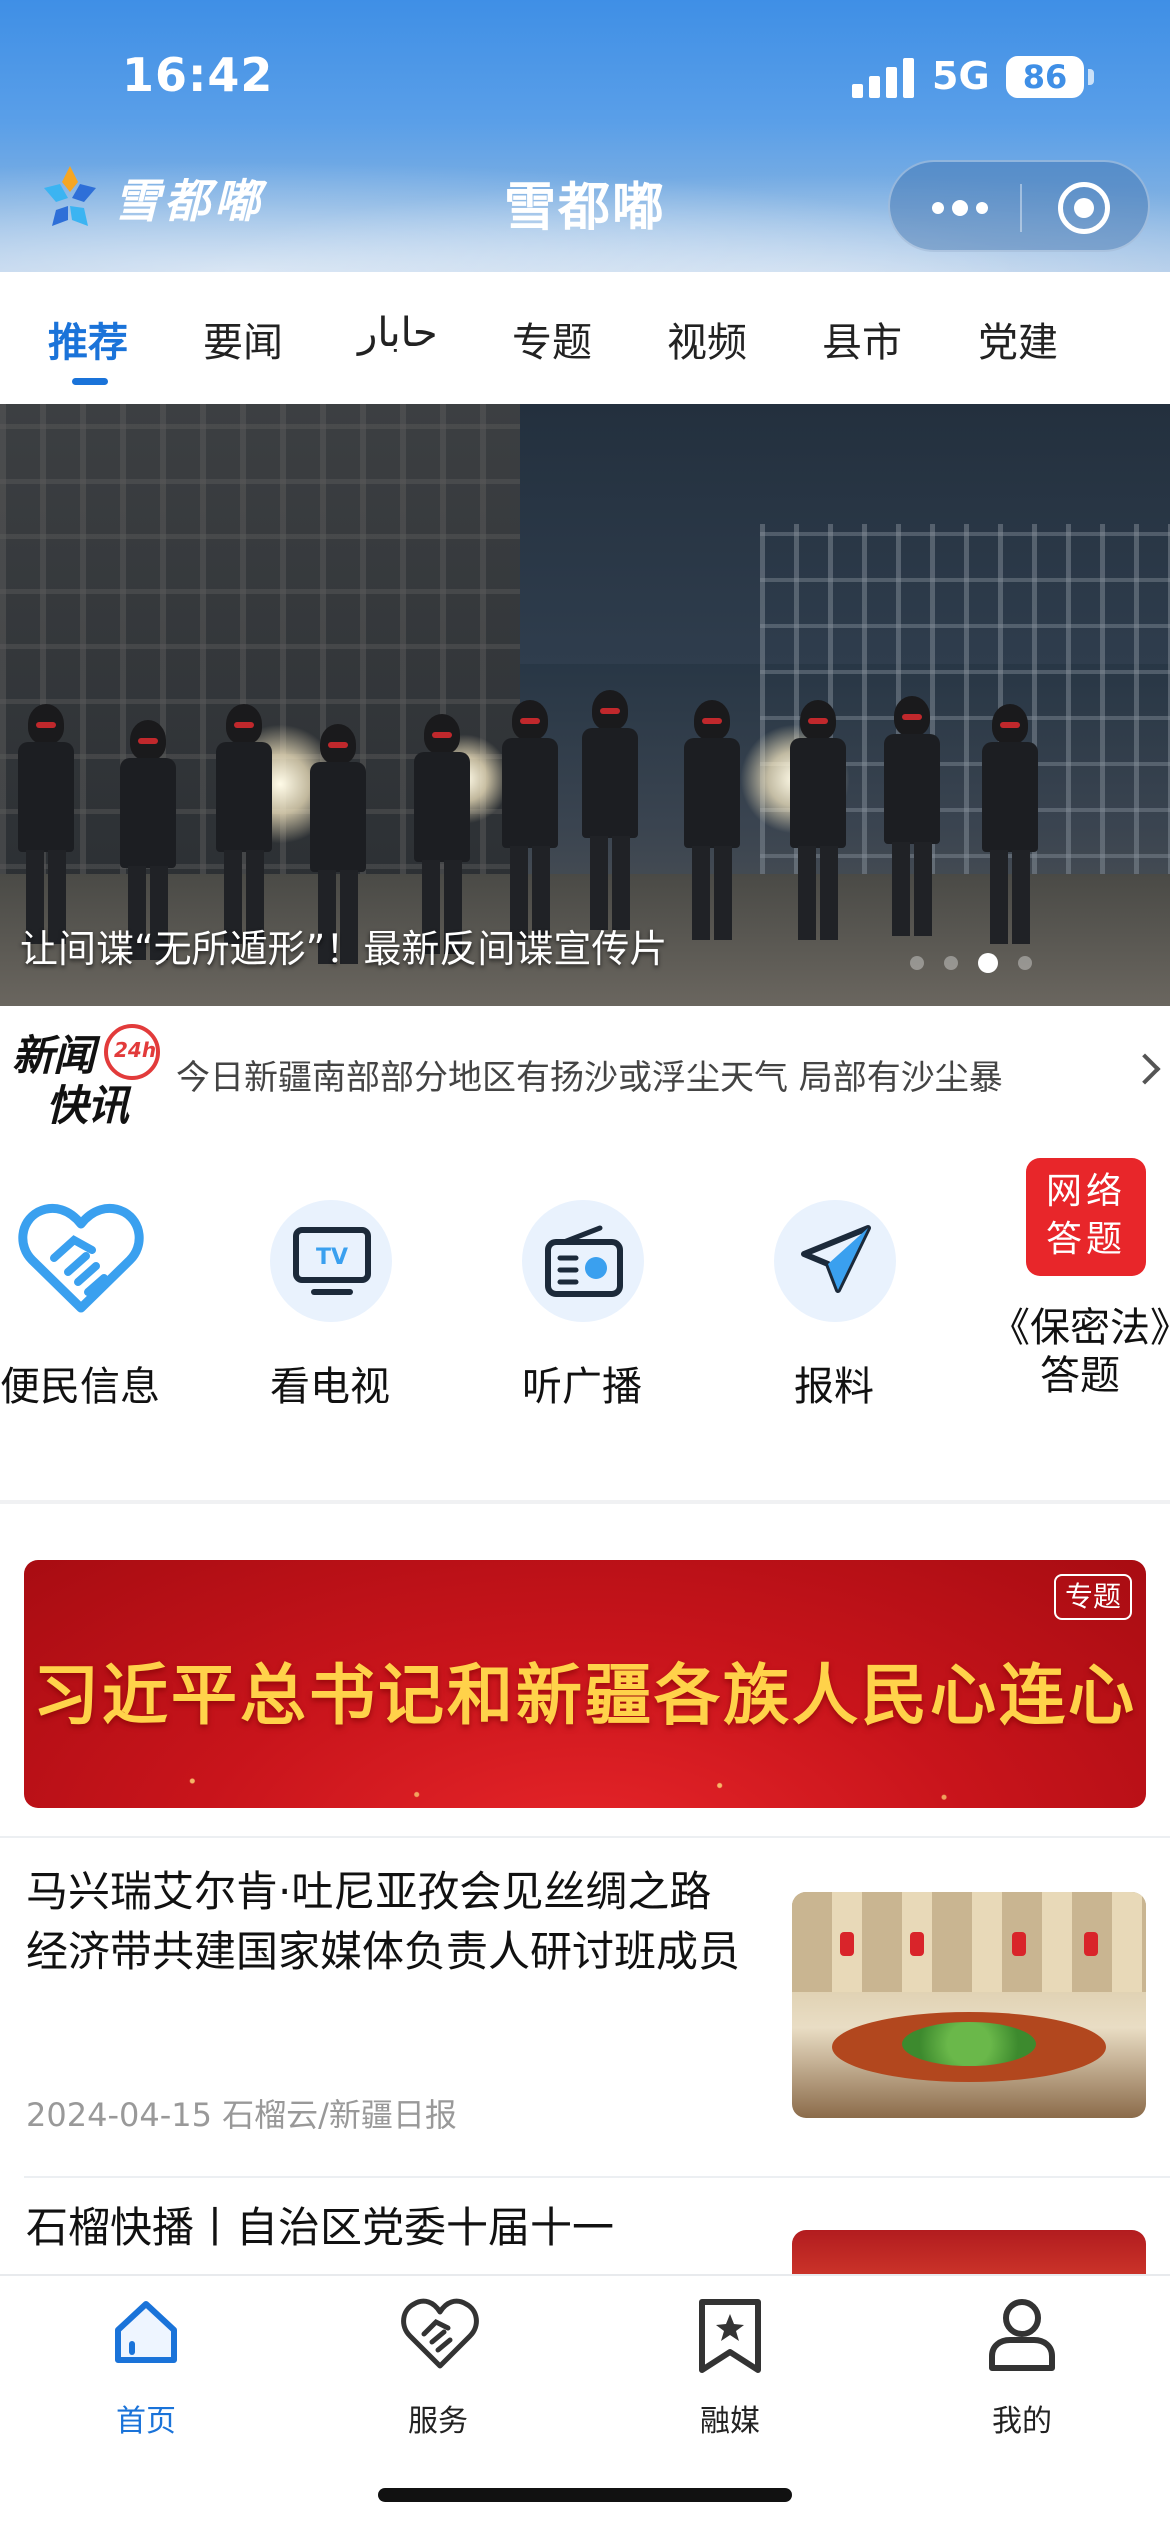 The height and width of the screenshot is (2532, 1170). Describe the element at coordinates (90, 381) in the screenshot. I see `active-tab-indicator` at that location.